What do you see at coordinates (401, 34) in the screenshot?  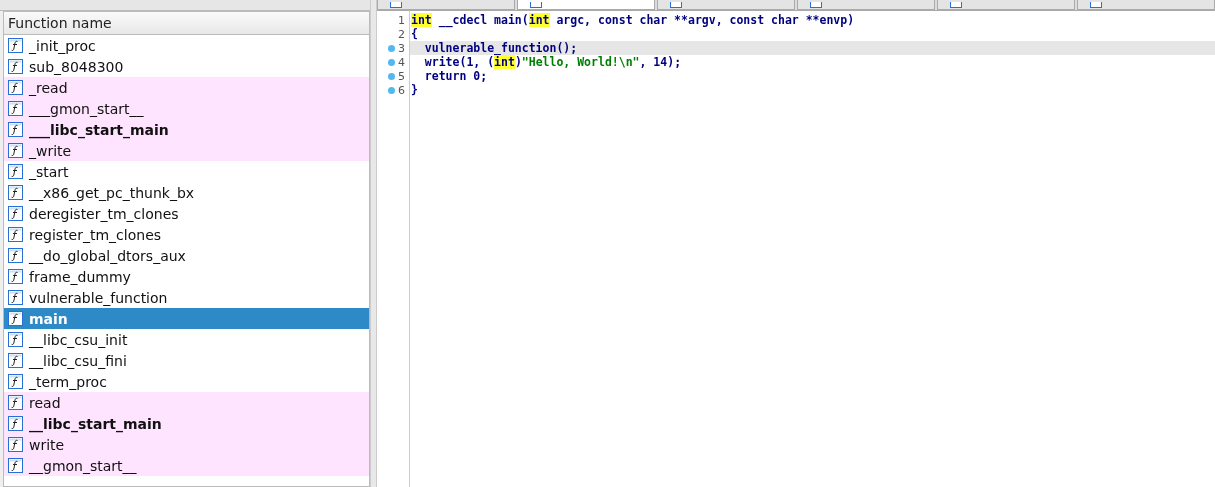 I see `line-number: 2` at bounding box center [401, 34].